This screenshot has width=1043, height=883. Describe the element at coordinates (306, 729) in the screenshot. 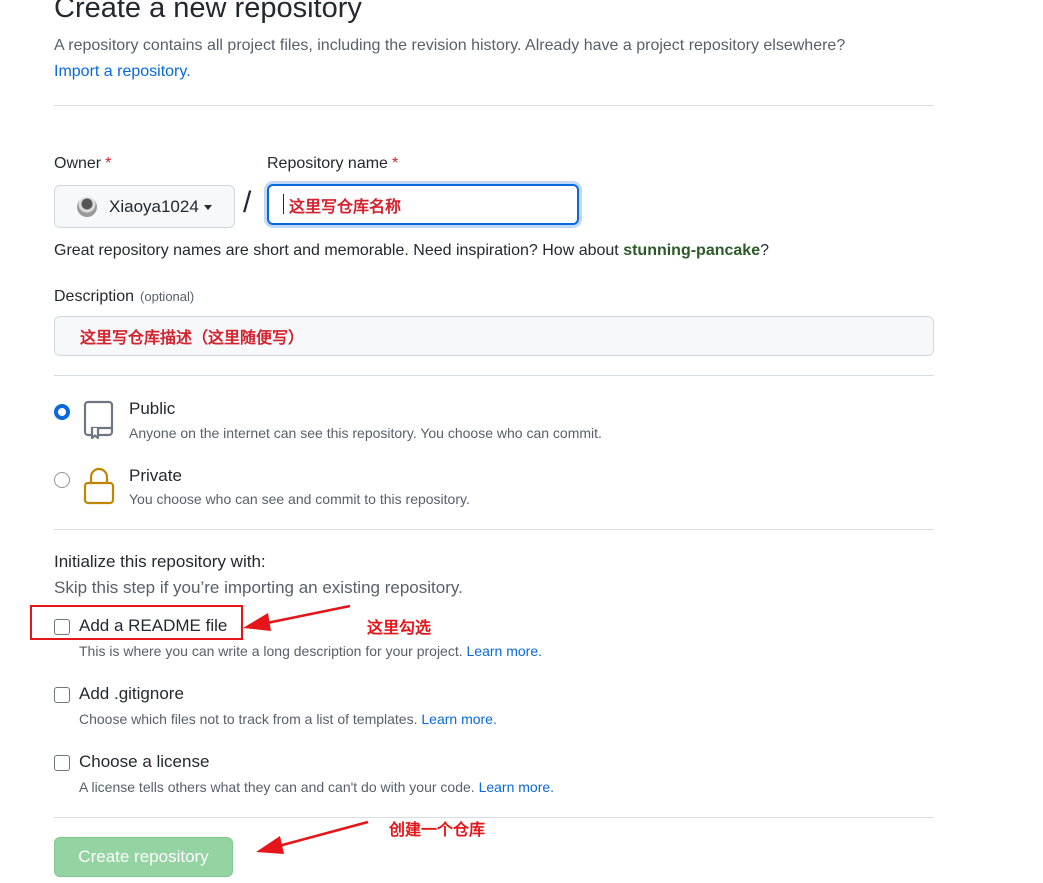

I see `annotation-arrows` at that location.